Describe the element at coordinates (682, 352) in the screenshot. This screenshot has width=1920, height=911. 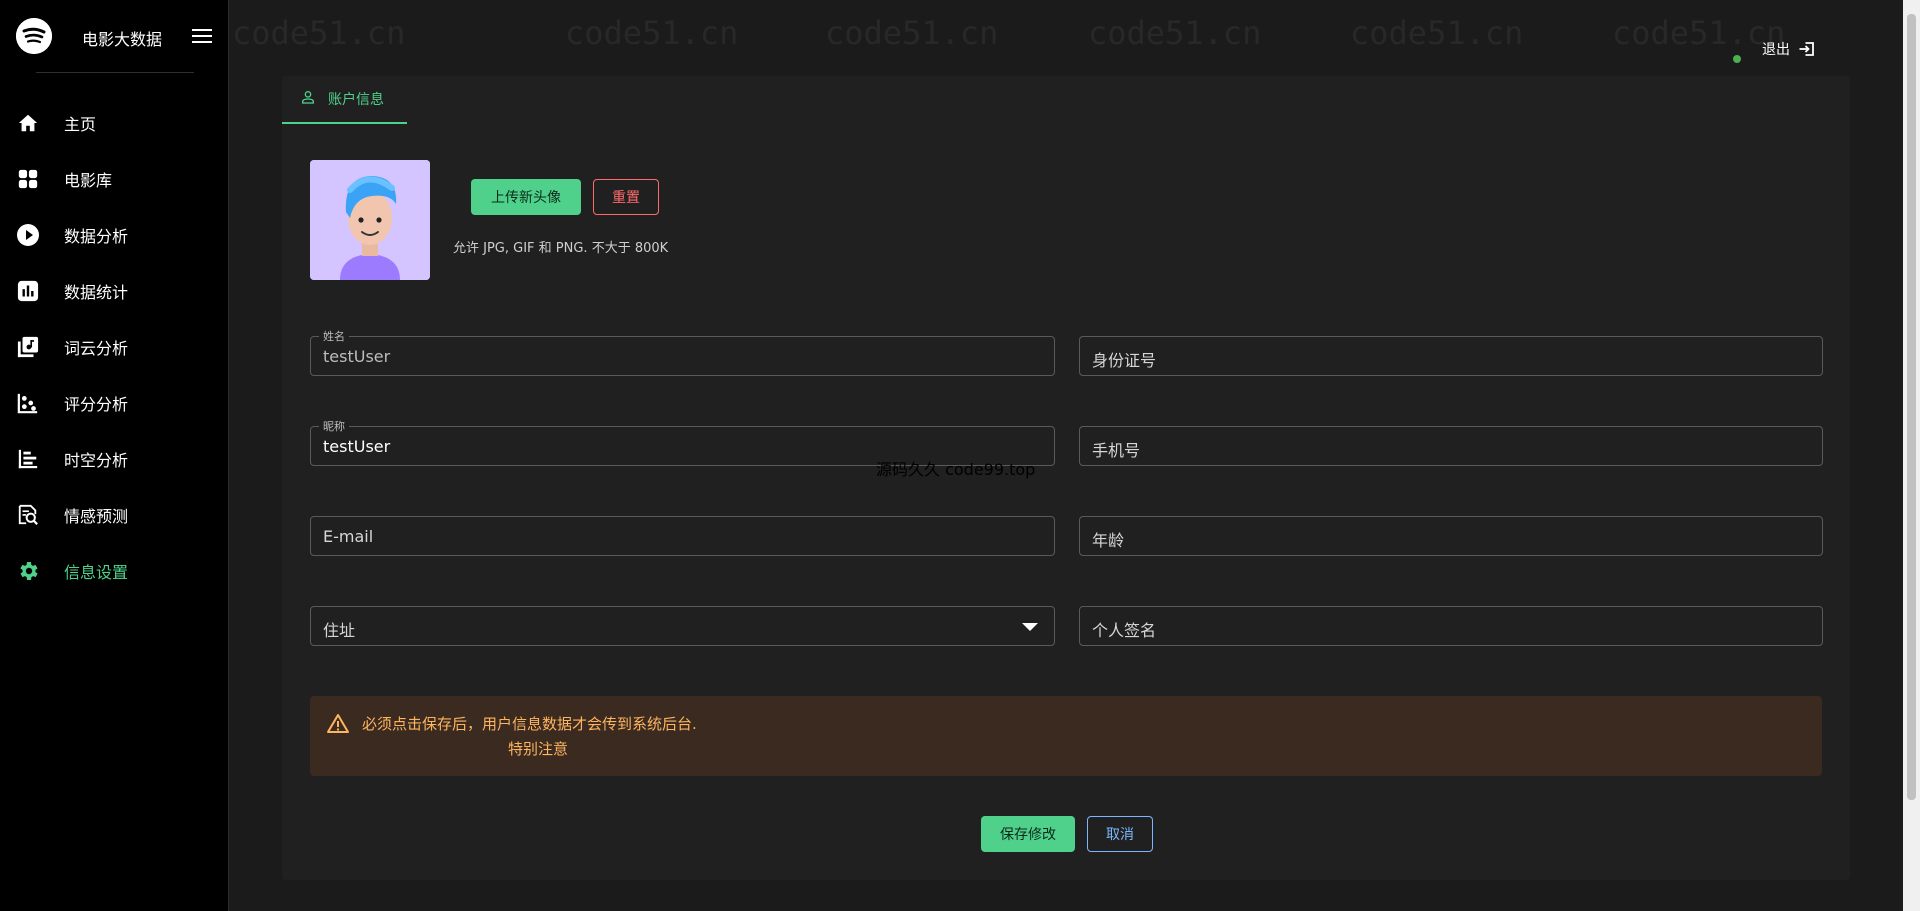
I see `name-field: 姓名 testUser` at that location.